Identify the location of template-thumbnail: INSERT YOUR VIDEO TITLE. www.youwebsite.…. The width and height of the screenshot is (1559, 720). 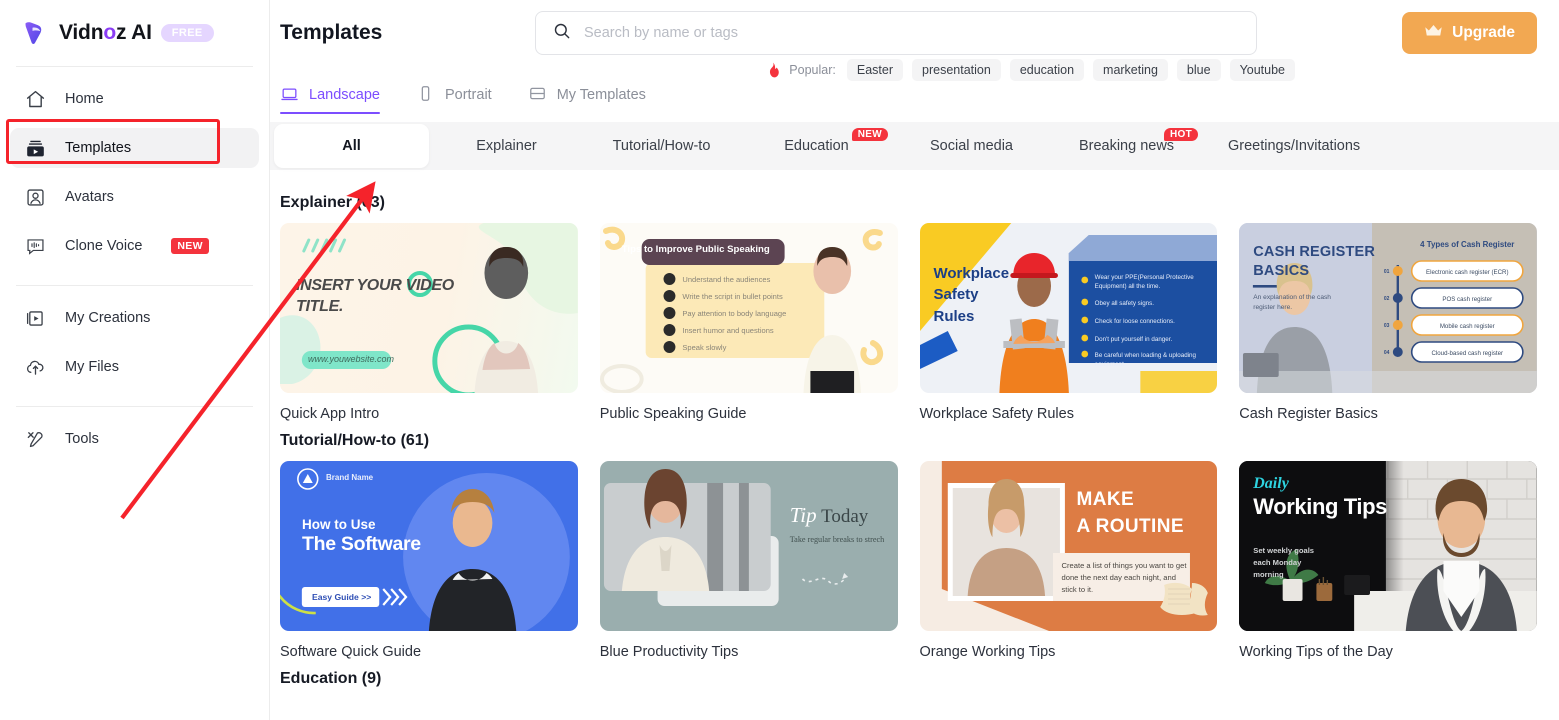
(429, 308).